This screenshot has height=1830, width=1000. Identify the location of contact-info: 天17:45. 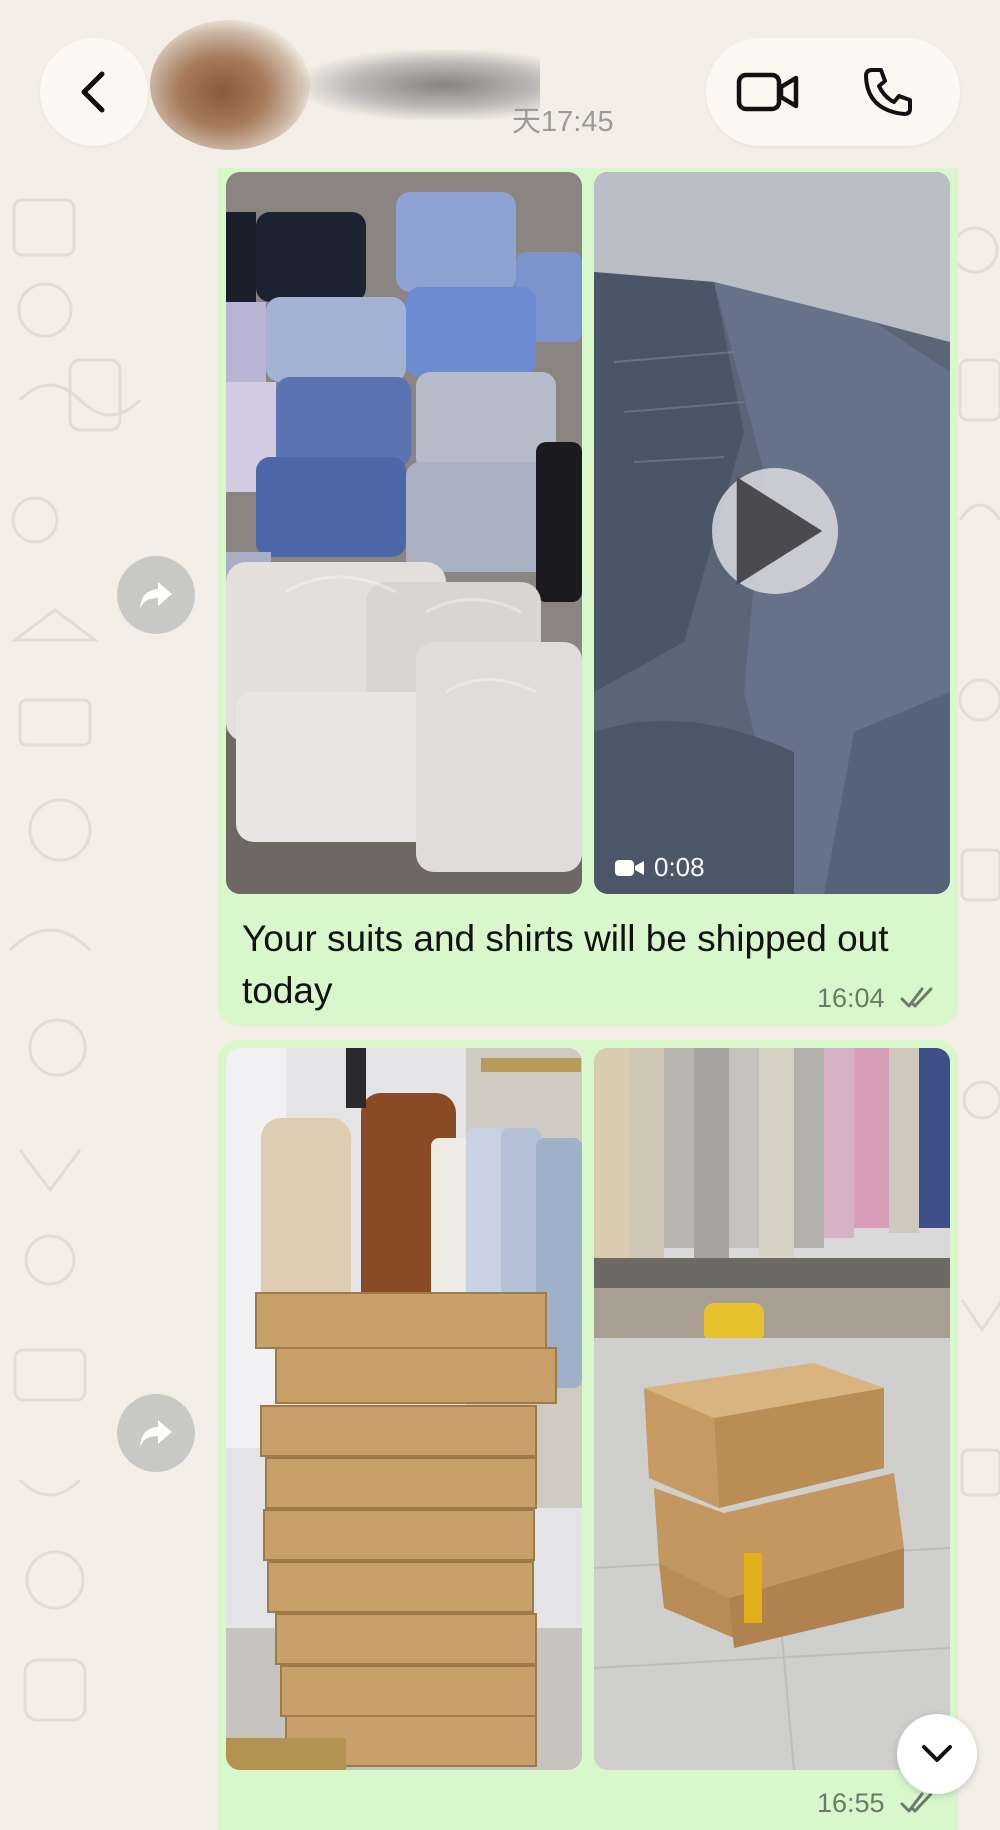
(430, 85).